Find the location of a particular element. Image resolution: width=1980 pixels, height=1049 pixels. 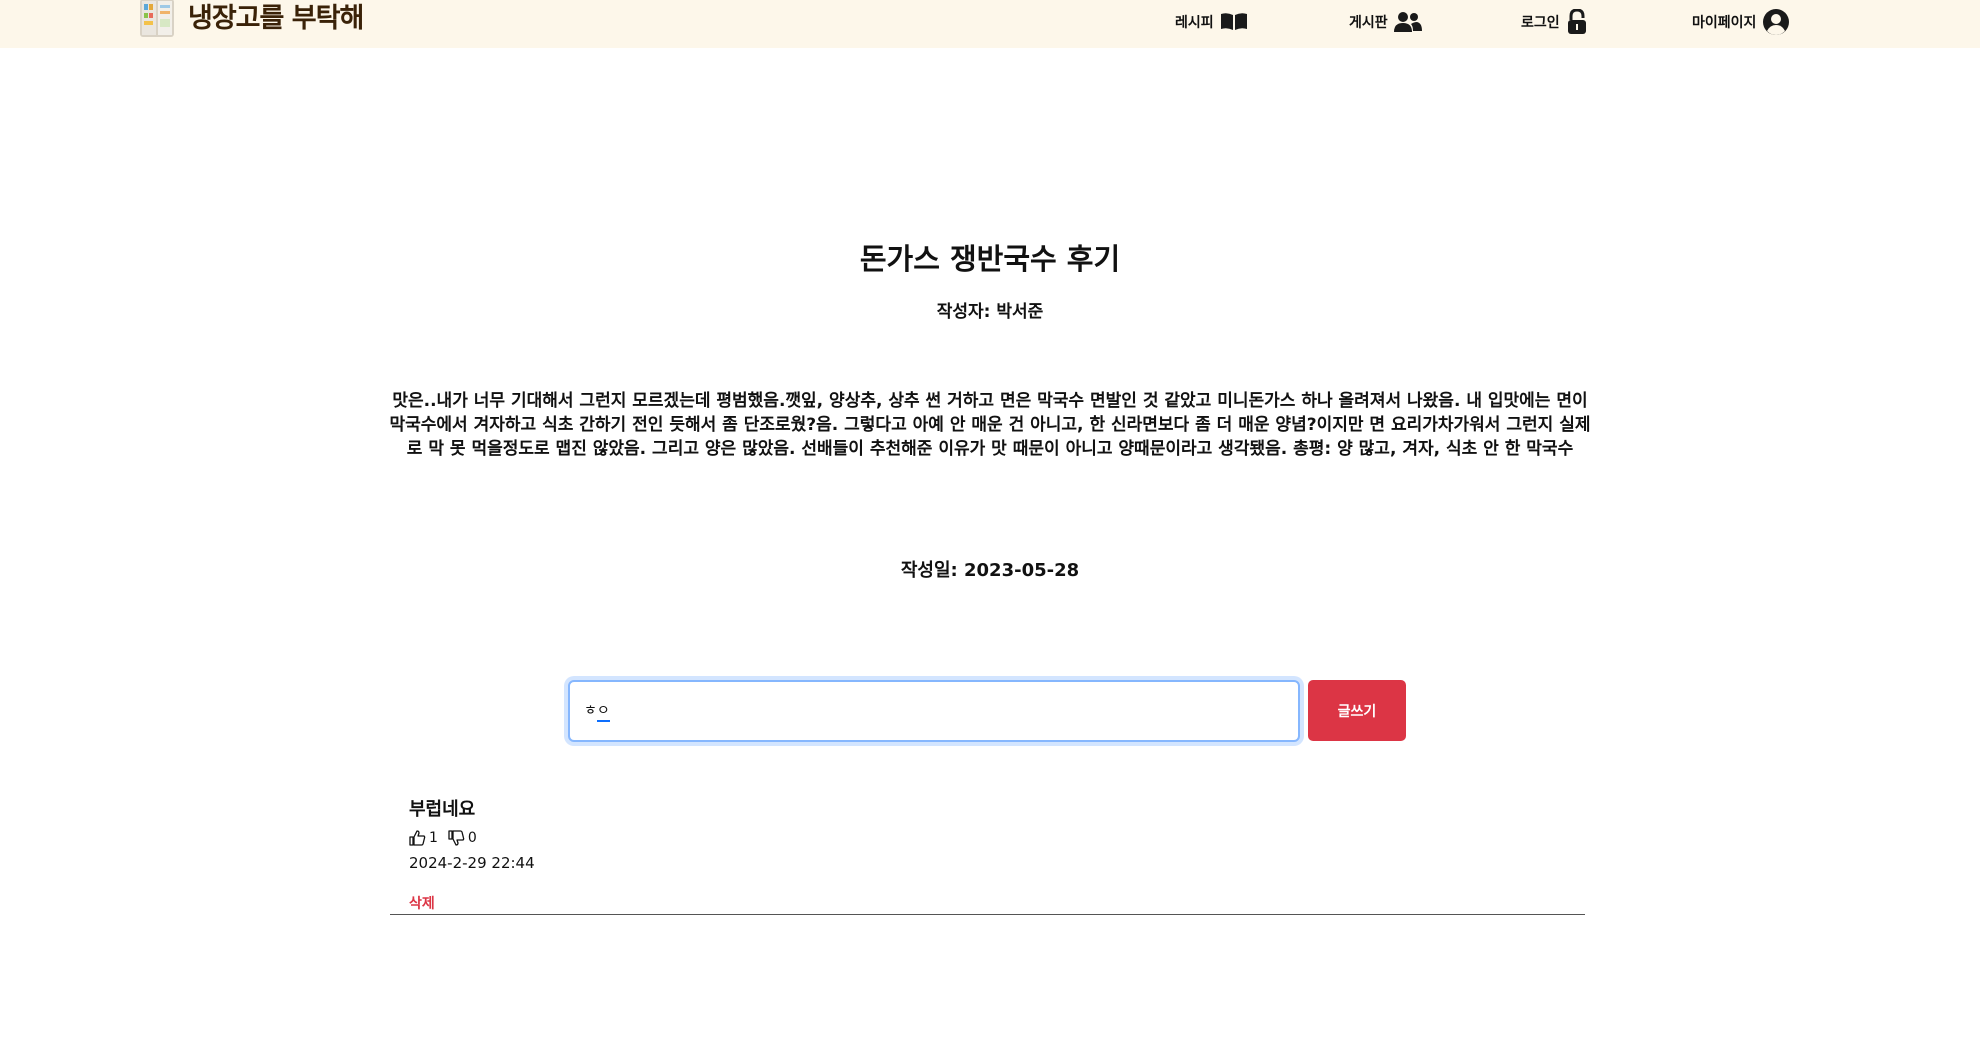

nav-board: 게시판 is located at coordinates (1385, 22).